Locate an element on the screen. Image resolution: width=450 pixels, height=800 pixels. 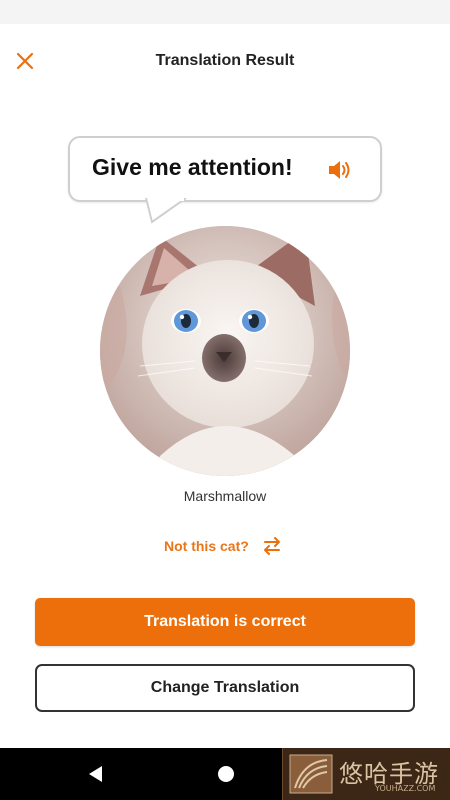
bubble-tail is located at coordinates (166, 211).